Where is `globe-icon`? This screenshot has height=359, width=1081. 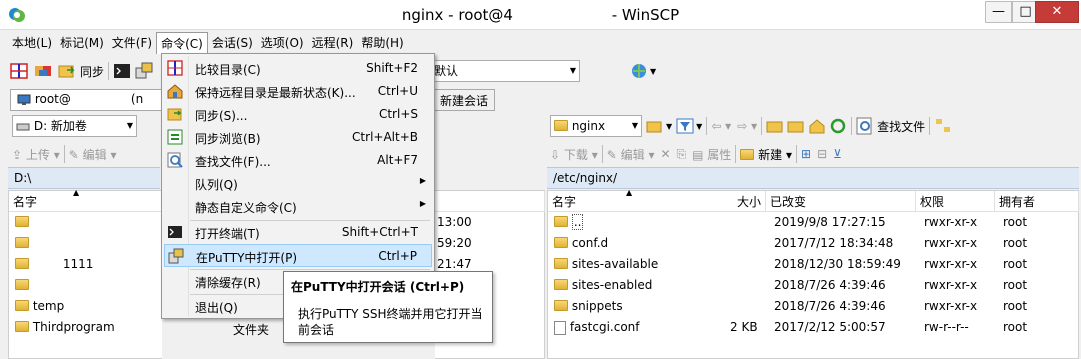
globe-icon is located at coordinates (639, 71).